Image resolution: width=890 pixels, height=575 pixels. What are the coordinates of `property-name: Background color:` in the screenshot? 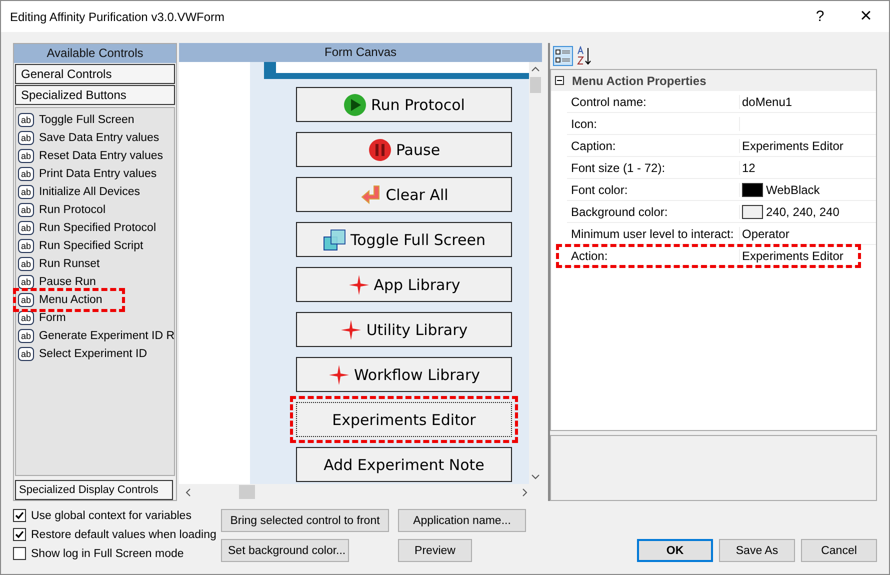 It's located at (653, 211).